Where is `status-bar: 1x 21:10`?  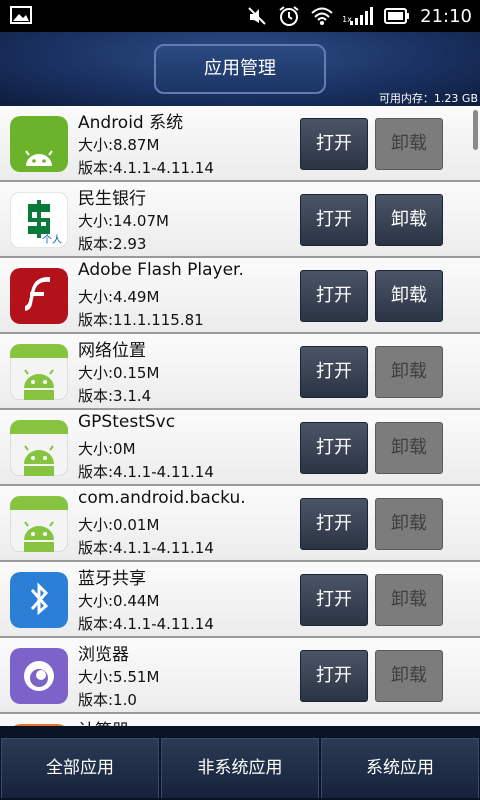 status-bar: 1x 21:10 is located at coordinates (240, 16).